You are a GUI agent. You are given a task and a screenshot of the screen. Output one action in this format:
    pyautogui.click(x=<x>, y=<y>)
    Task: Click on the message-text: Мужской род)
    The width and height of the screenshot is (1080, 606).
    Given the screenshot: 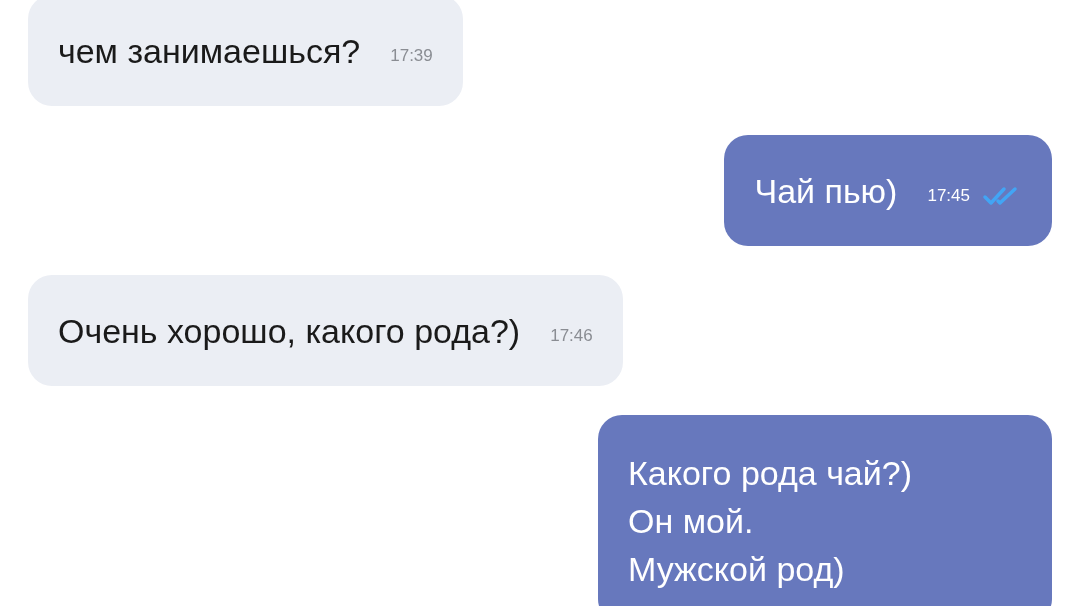 What is the action you would take?
    pyautogui.click(x=737, y=569)
    